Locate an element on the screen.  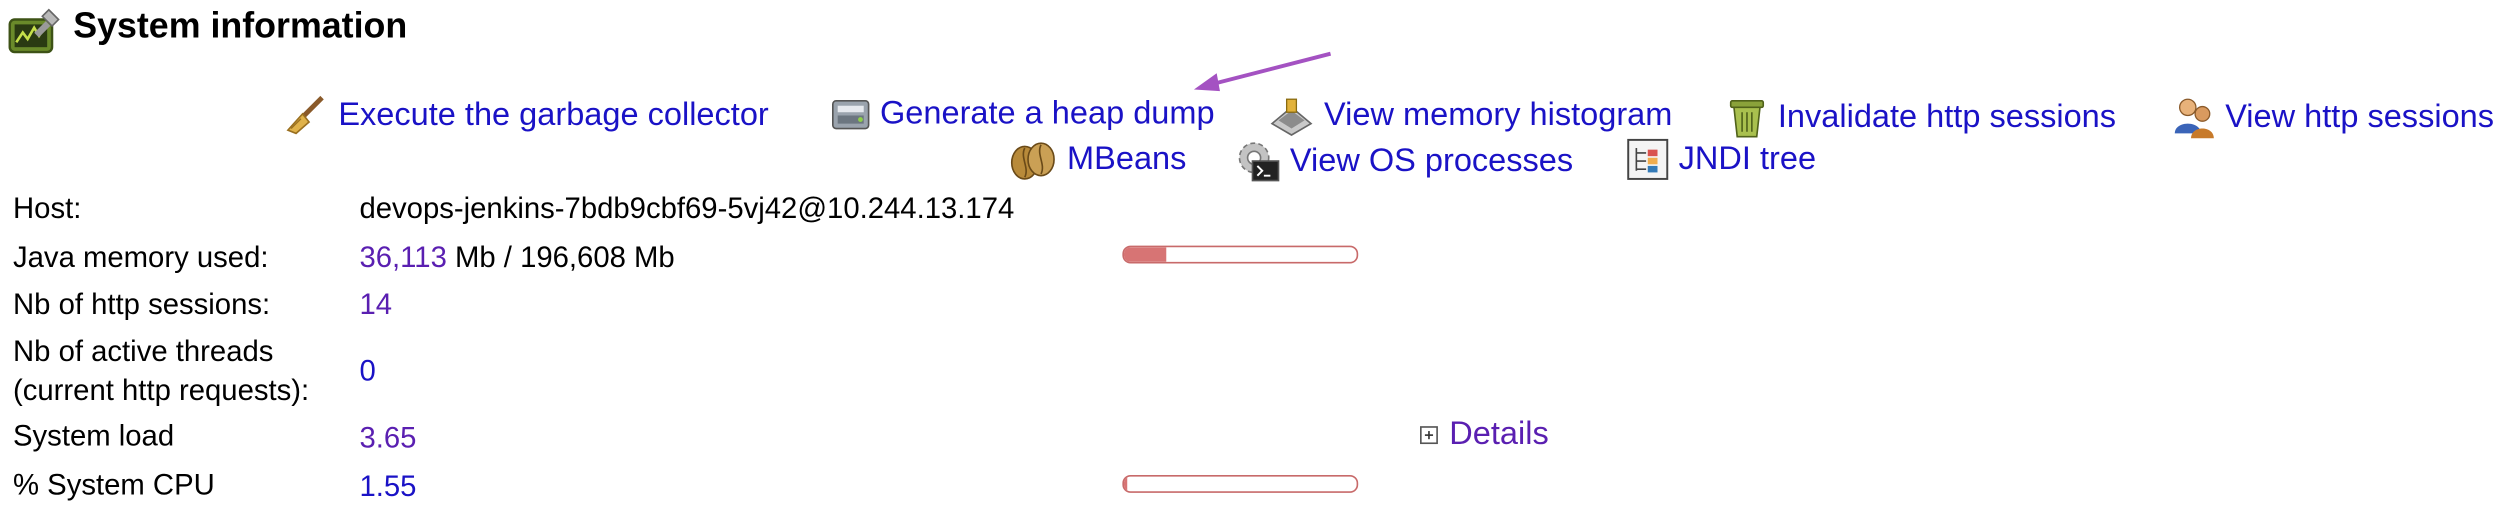
monitoring-icon is located at coordinates (34, 31).